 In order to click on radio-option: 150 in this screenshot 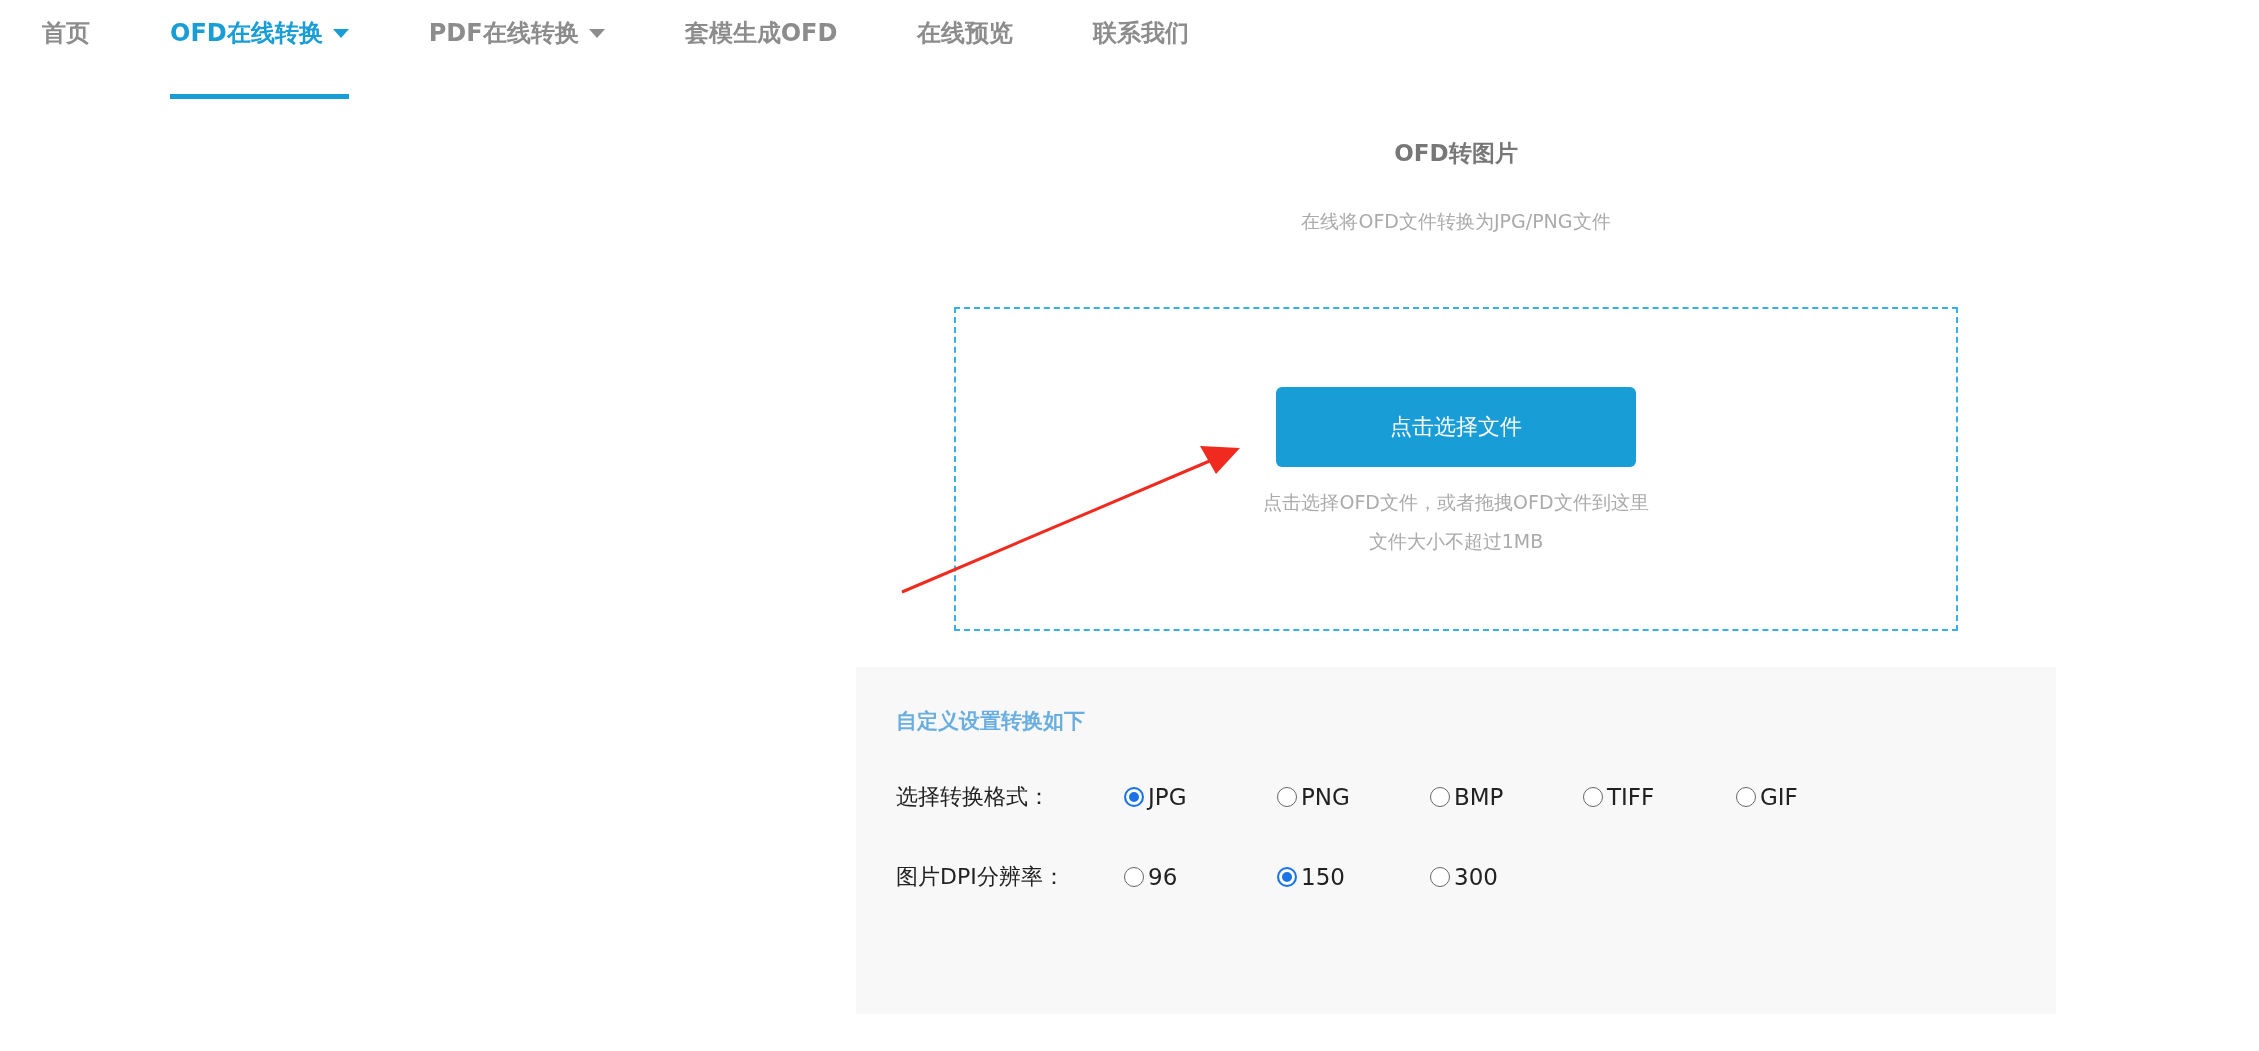, I will do `click(1353, 877)`.